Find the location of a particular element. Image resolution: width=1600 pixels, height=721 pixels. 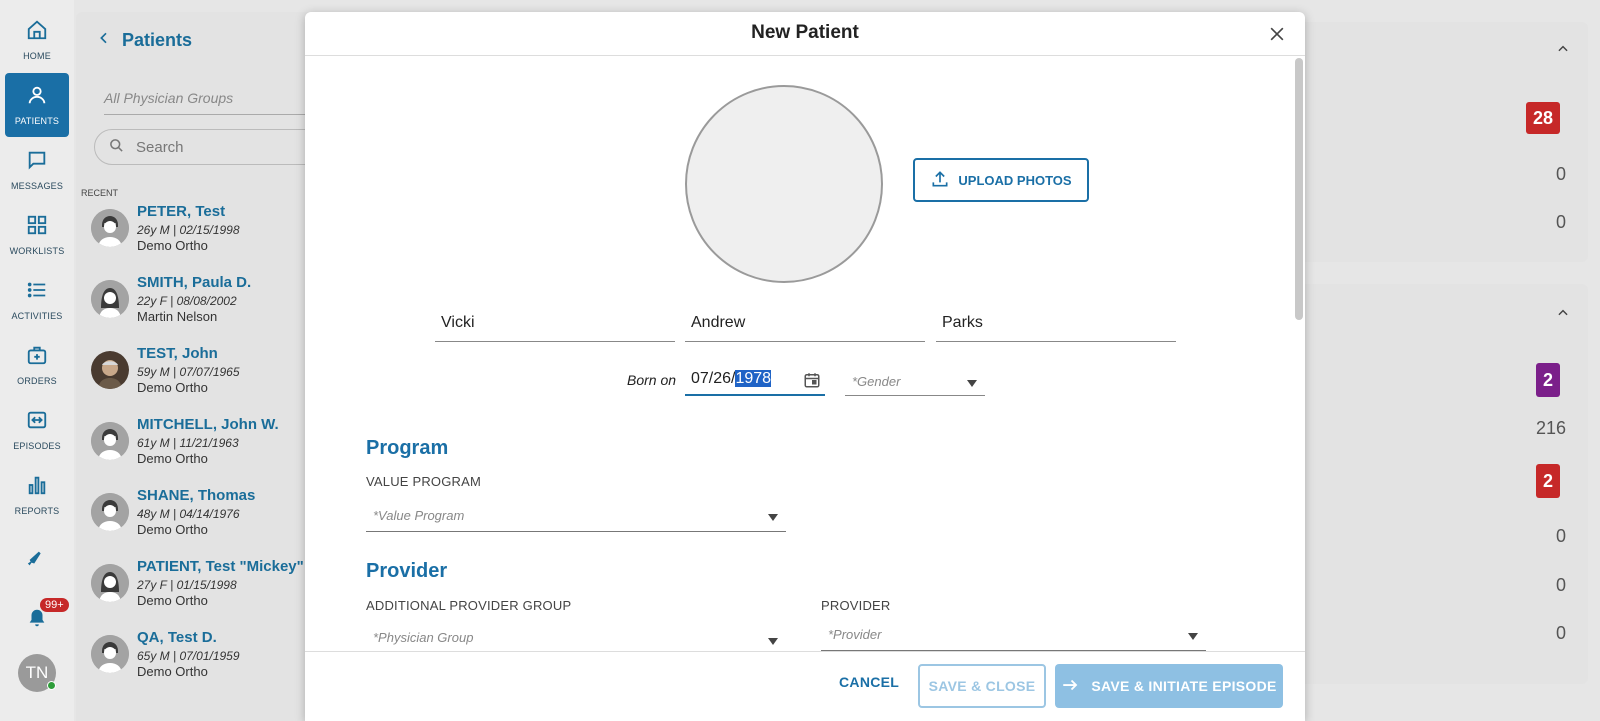

cancel-button: CANCEL is located at coordinates (869, 682).